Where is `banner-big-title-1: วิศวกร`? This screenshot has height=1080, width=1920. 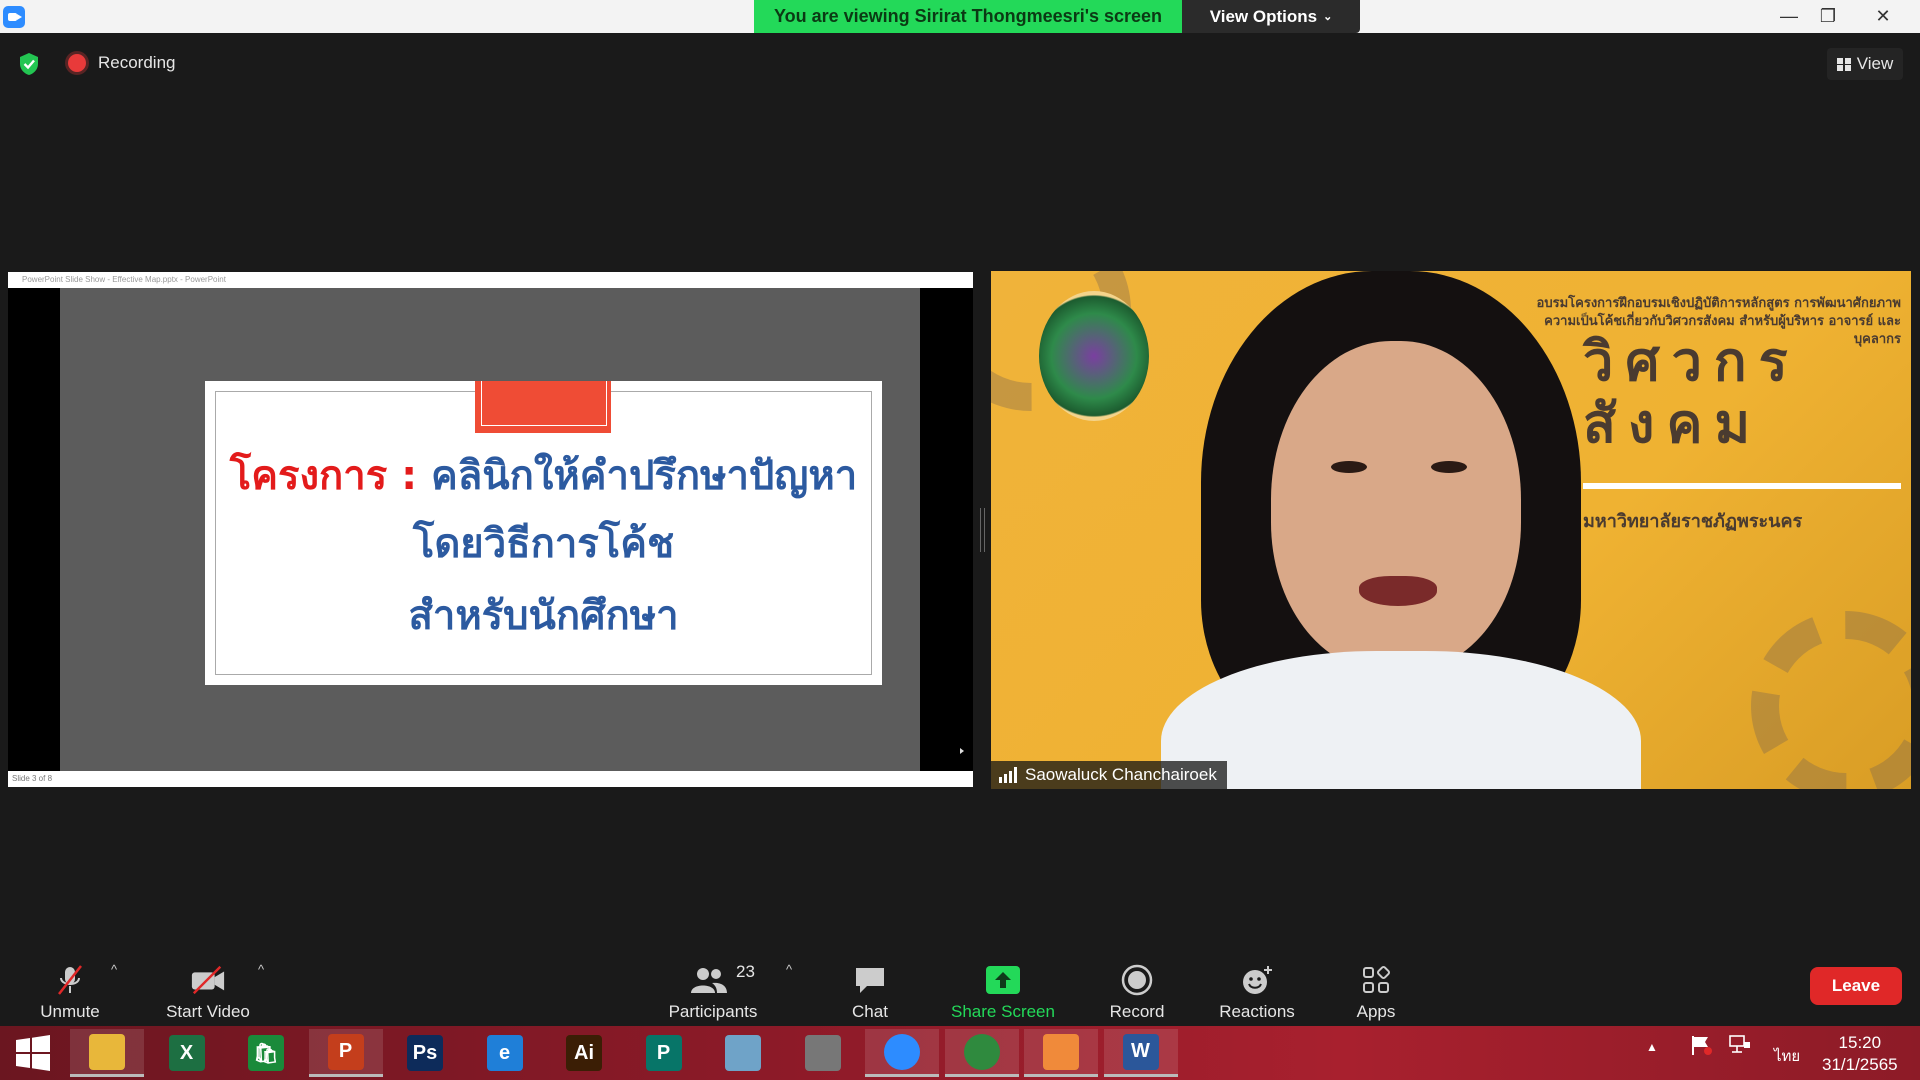 banner-big-title-1: วิศวกร is located at coordinates (1691, 361).